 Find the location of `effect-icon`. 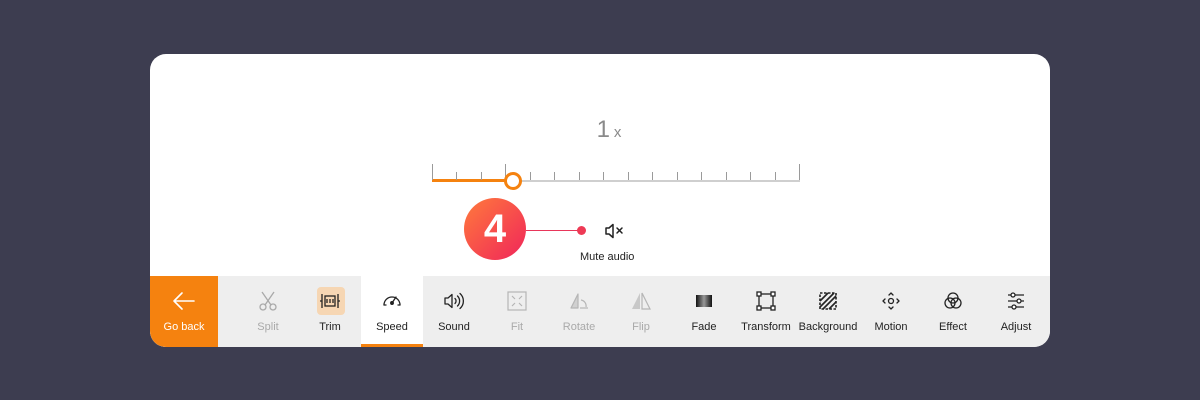

effect-icon is located at coordinates (953, 300).